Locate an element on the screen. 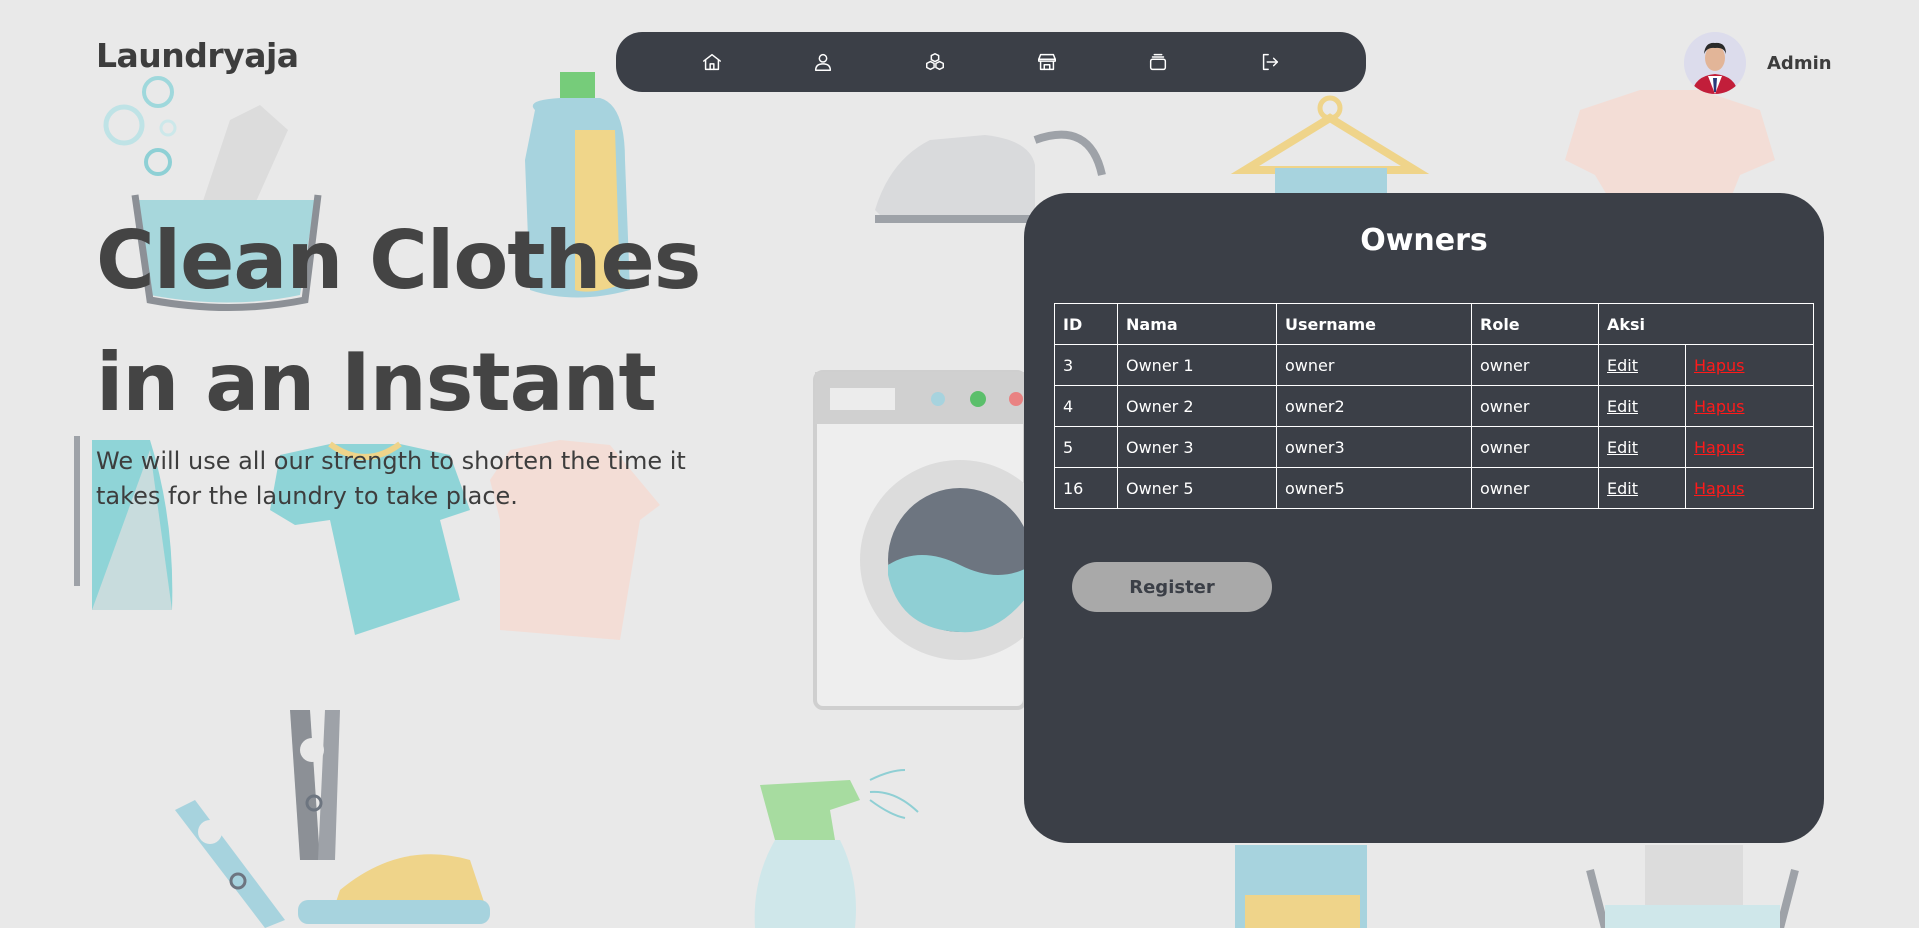  hero-title-line2: in an Instant is located at coordinates (376, 382).